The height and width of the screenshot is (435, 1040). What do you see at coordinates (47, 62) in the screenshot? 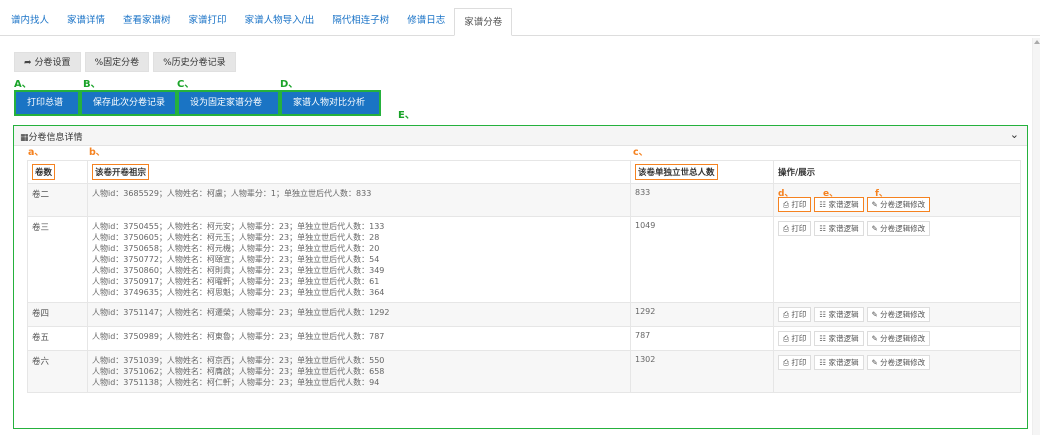
I see `volume-settings-button: ➦ 分卷设置` at bounding box center [47, 62].